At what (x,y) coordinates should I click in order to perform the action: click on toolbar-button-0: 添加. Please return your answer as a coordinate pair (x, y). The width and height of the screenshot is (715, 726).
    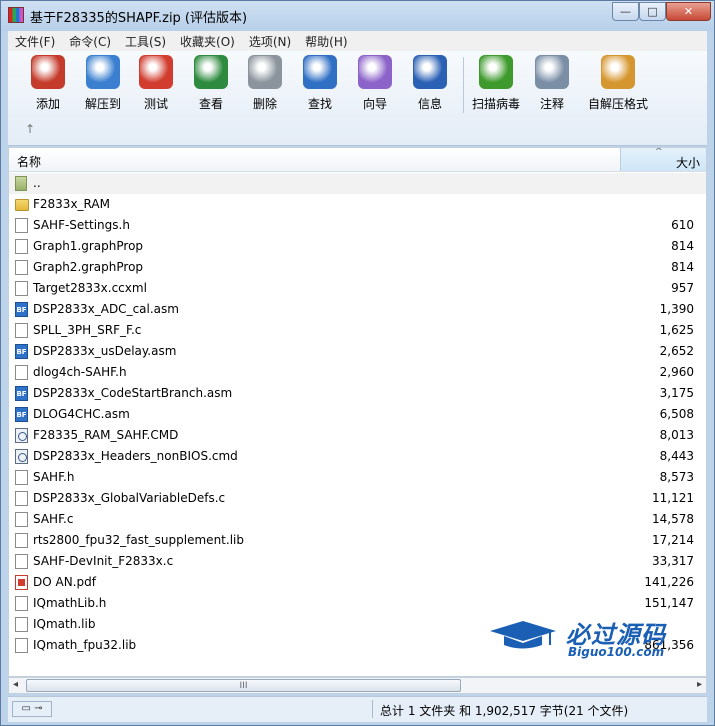
    Looking at the image, I should click on (48, 85).